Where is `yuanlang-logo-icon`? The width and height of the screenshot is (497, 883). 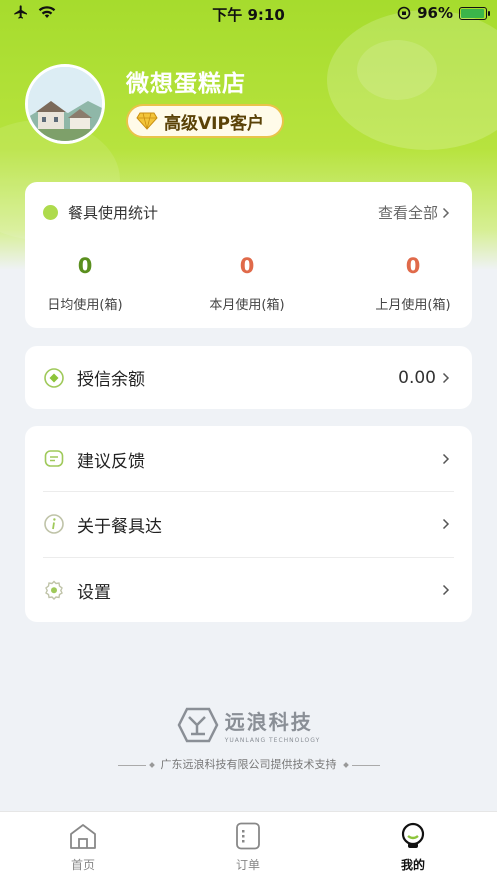
yuanlang-logo-icon is located at coordinates (198, 725).